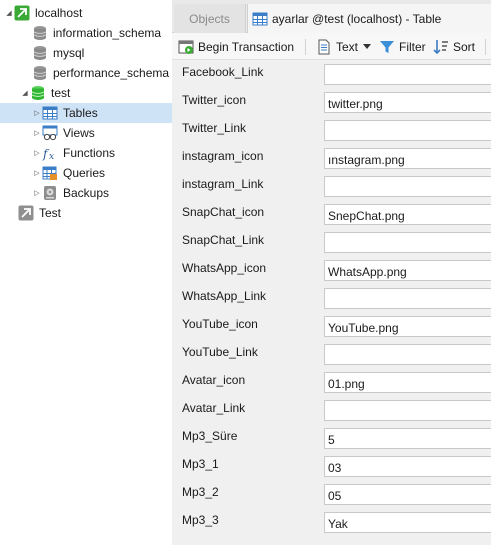 The width and height of the screenshot is (491, 545). I want to click on sort-button: Sort, so click(454, 46).